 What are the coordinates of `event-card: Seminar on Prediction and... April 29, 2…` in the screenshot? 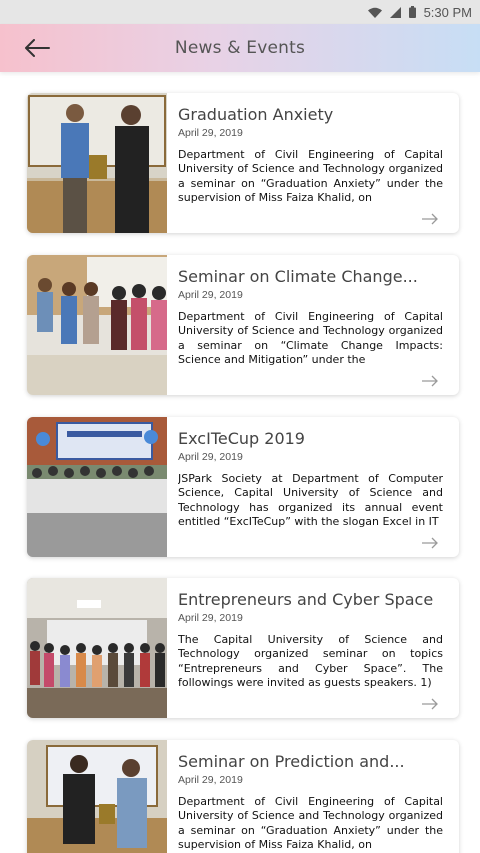 It's located at (243, 796).